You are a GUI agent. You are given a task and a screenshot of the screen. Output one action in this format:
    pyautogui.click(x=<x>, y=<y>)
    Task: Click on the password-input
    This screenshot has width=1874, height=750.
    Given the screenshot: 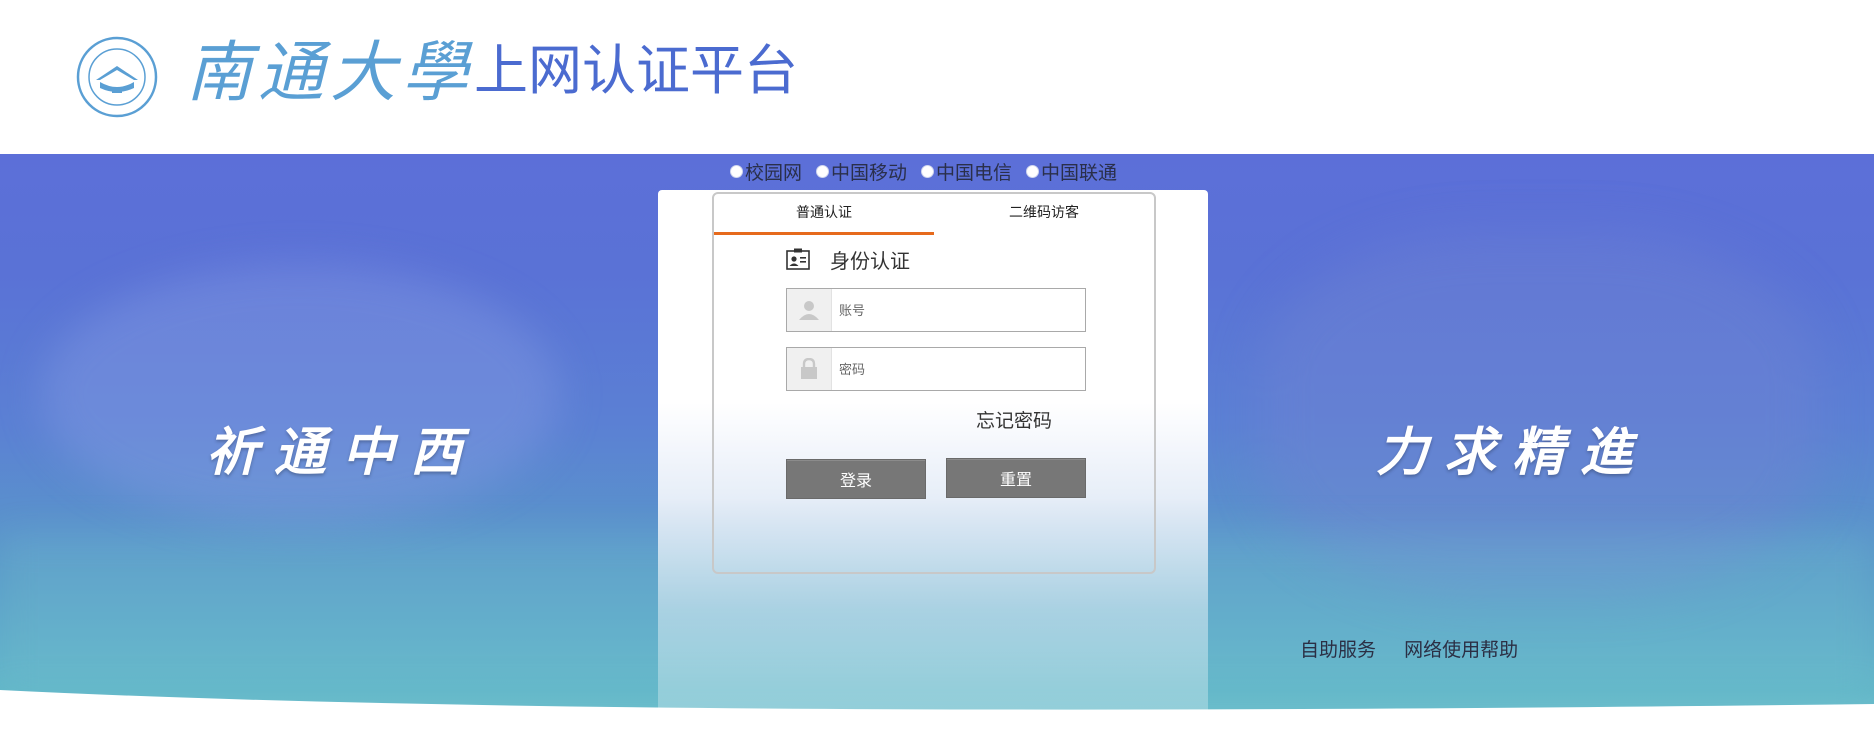 What is the action you would take?
    pyautogui.click(x=954, y=370)
    